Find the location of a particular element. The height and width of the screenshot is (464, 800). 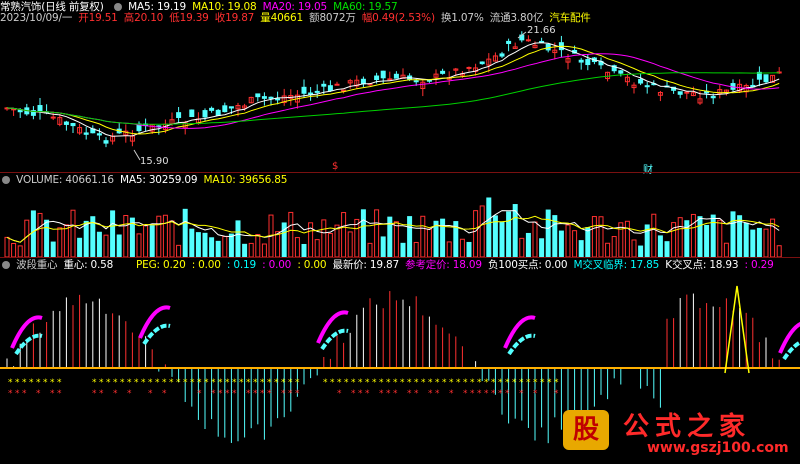

logo-url: www.gszj100.com is located at coordinates (718, 448).